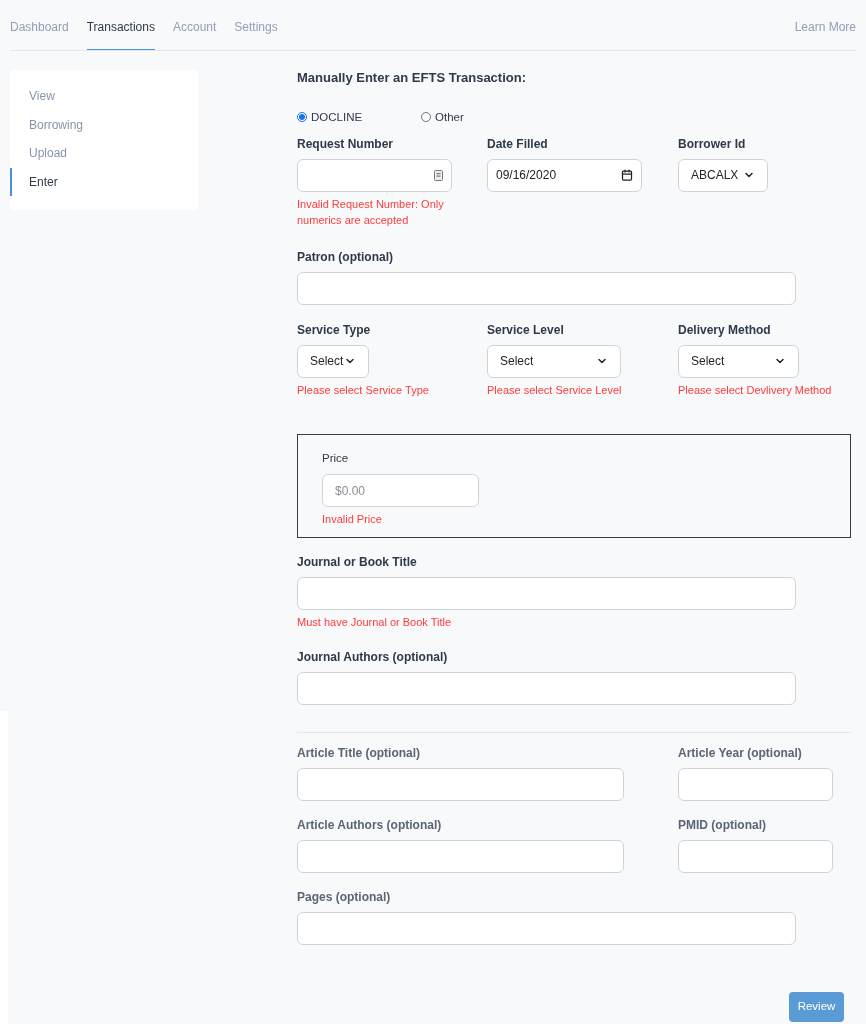 Image resolution: width=866 pixels, height=1024 pixels. What do you see at coordinates (120, 34) in the screenshot?
I see `nav-tab: Transactions` at bounding box center [120, 34].